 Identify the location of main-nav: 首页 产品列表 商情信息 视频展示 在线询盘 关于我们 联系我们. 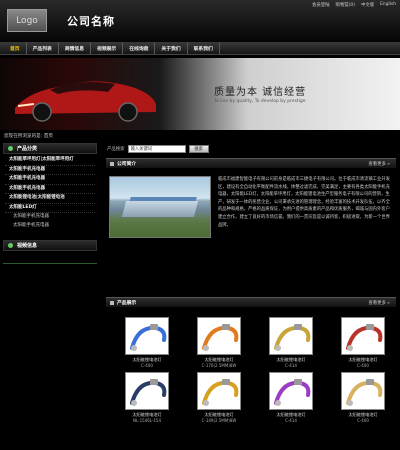
(200, 48).